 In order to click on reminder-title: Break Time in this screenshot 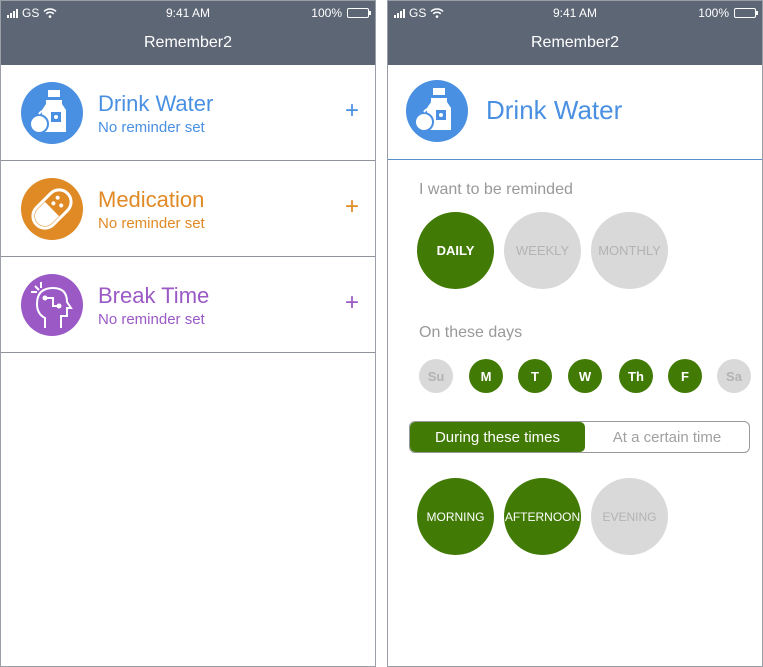, I will do `click(154, 295)`.